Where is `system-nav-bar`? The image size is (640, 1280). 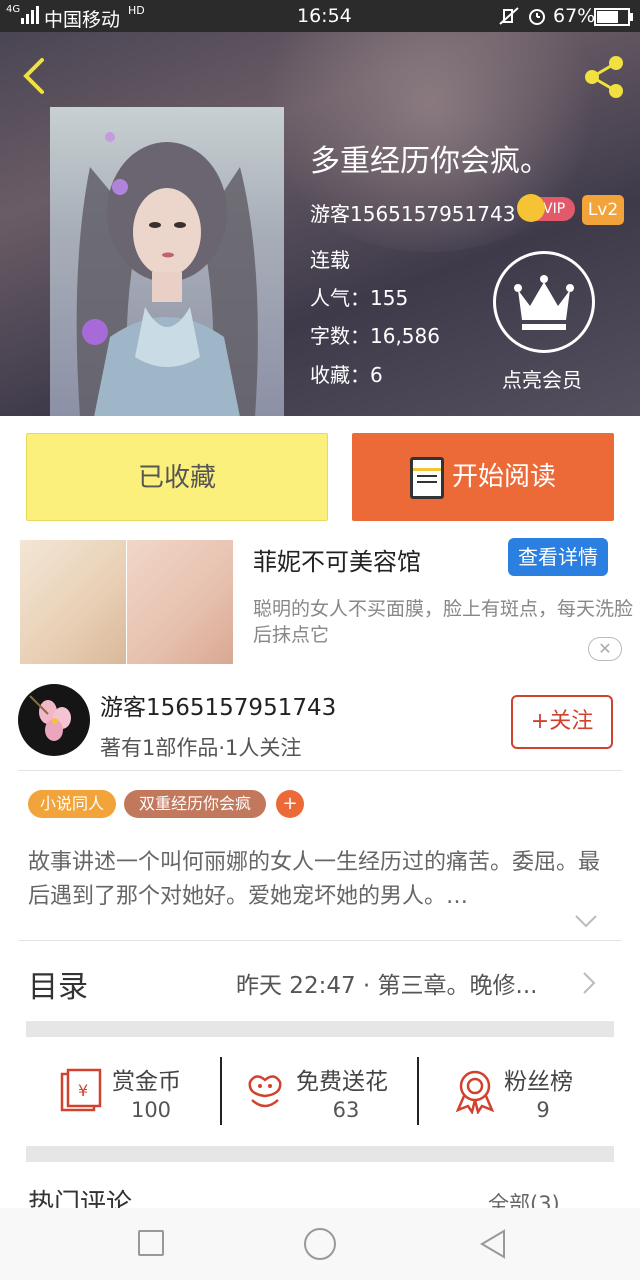
system-nav-bar is located at coordinates (320, 1244).